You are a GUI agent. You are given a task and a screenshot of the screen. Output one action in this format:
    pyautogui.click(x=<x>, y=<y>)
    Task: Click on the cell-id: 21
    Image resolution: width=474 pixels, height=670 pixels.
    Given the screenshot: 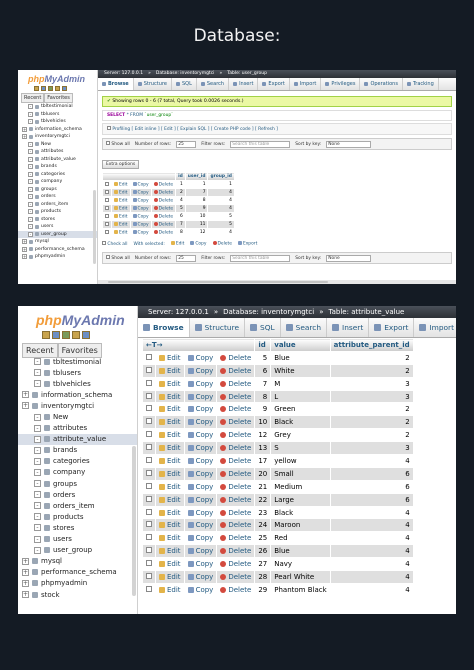 What is the action you would take?
    pyautogui.click(x=263, y=486)
    